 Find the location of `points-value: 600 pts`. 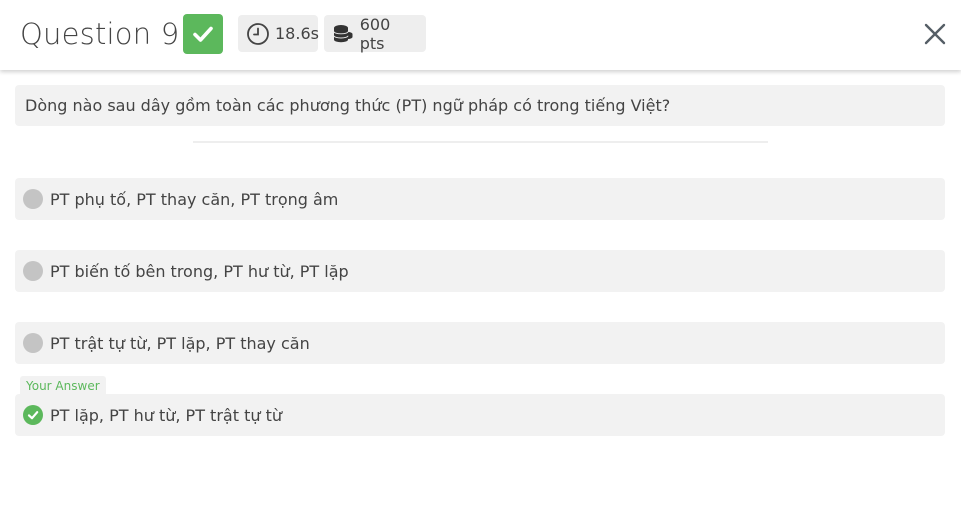

points-value: 600 pts is located at coordinates (375, 33).